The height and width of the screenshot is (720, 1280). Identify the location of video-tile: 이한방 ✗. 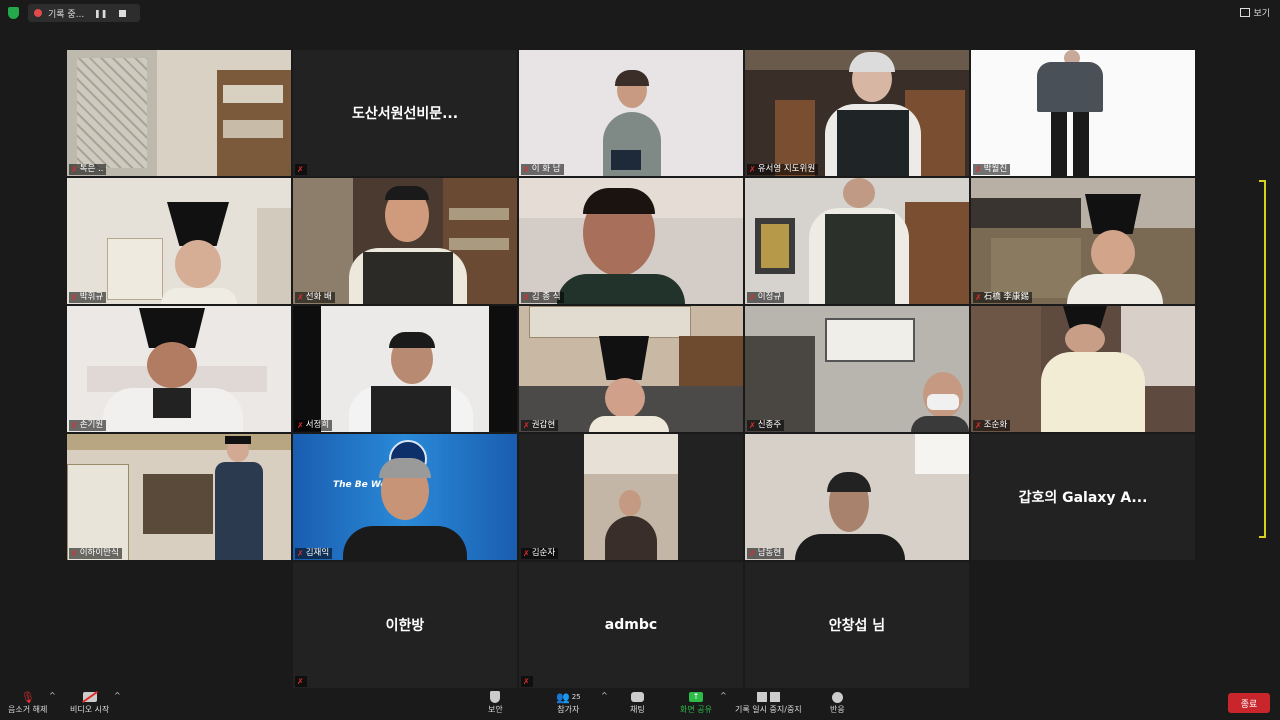
(405, 625).